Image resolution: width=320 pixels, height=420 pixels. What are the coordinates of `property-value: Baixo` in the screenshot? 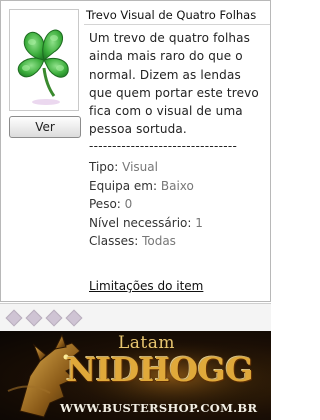 It's located at (177, 185).